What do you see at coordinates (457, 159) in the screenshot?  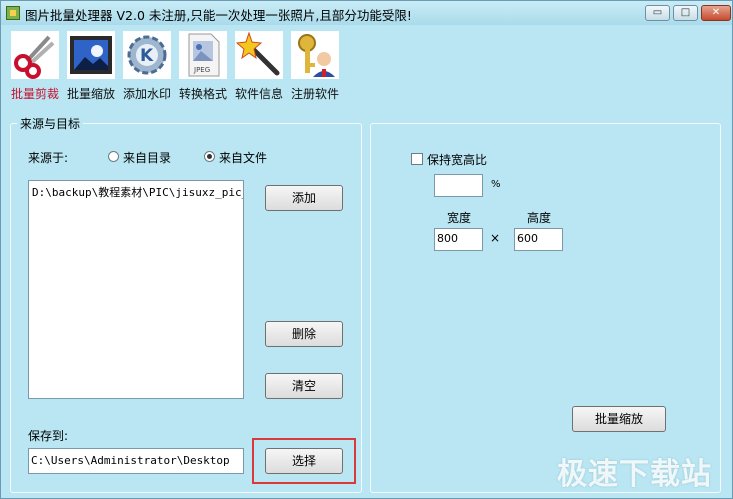 I see `keep-ratio-label: 保持宽高比` at bounding box center [457, 159].